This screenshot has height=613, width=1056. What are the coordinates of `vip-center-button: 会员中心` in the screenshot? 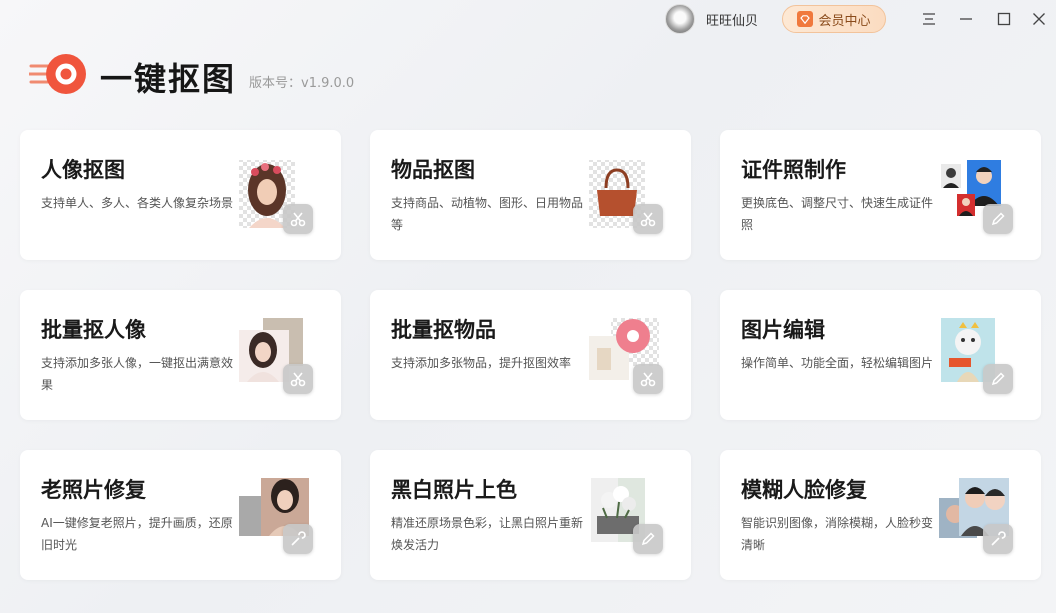 It's located at (834, 19).